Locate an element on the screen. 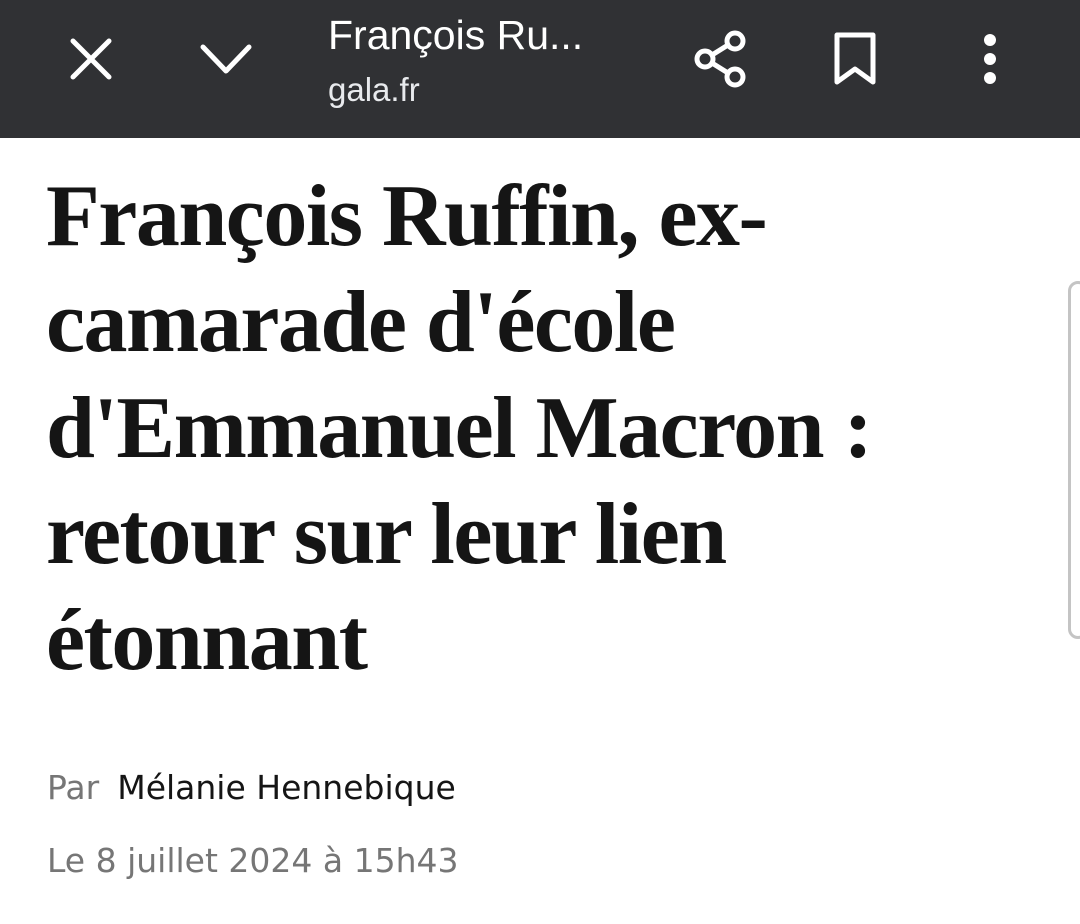 This screenshot has width=1080, height=924. share-icon is located at coordinates (720, 59).